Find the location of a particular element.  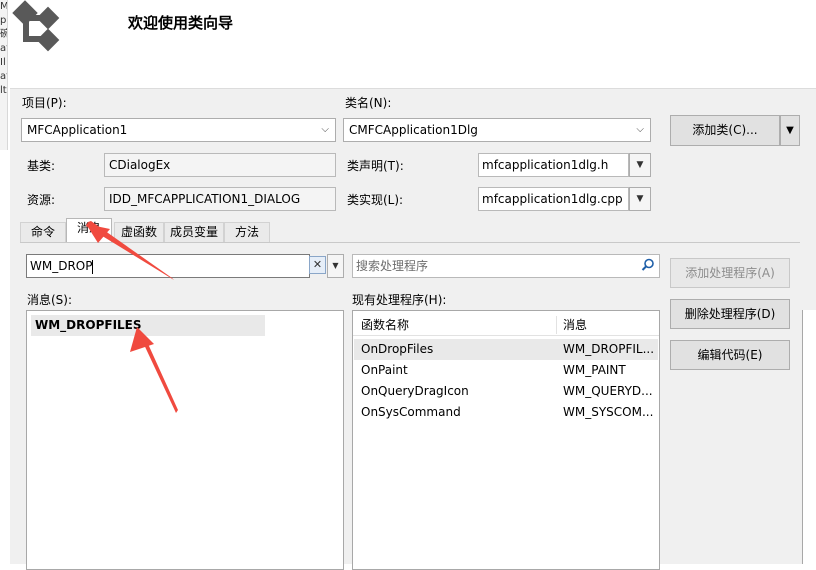

tab-commands: 命令 is located at coordinates (43, 232).